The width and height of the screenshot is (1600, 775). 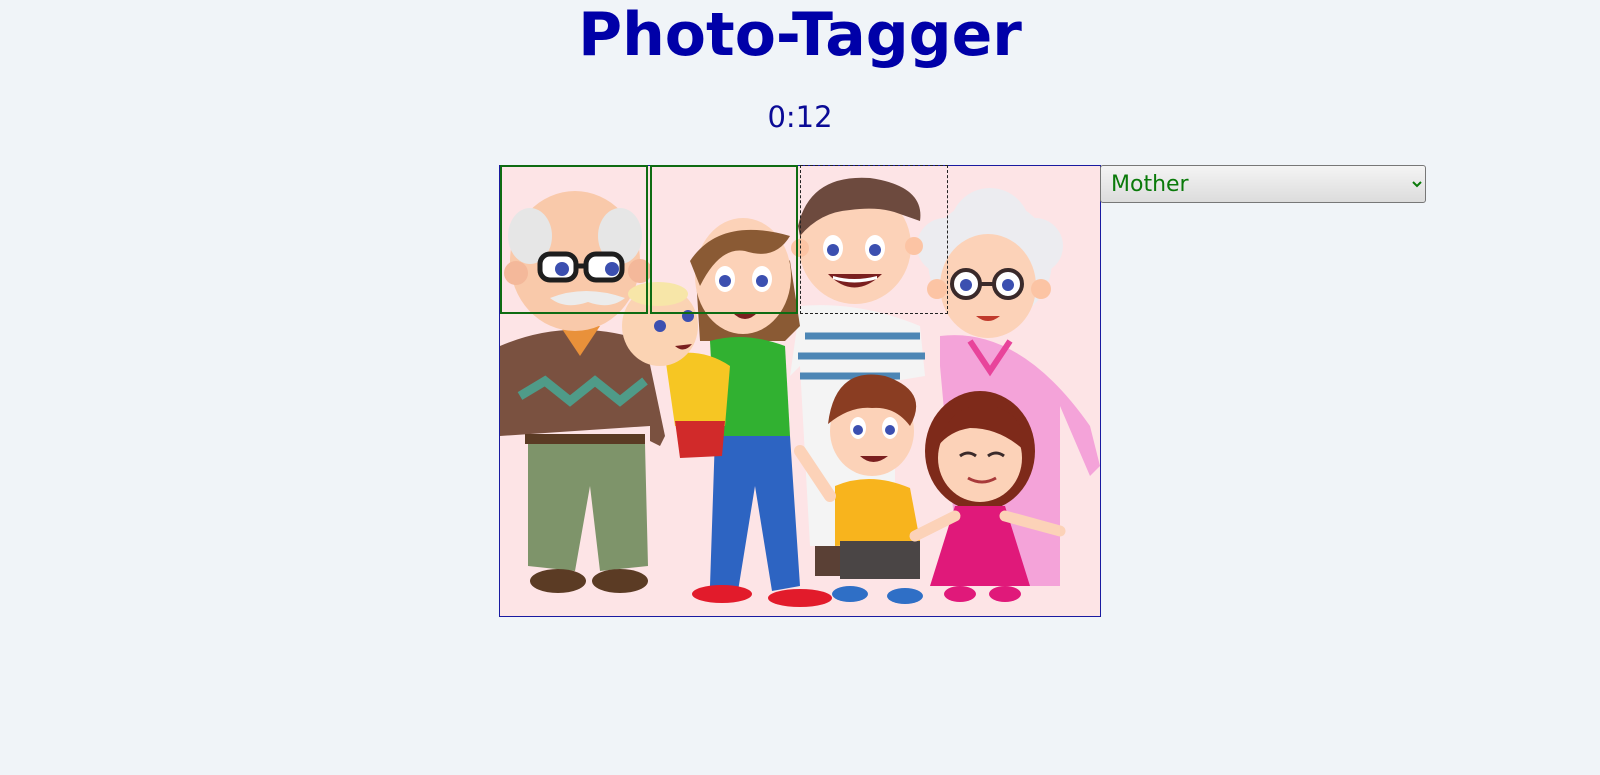 I want to click on person-select: Mother, so click(x=1263, y=184).